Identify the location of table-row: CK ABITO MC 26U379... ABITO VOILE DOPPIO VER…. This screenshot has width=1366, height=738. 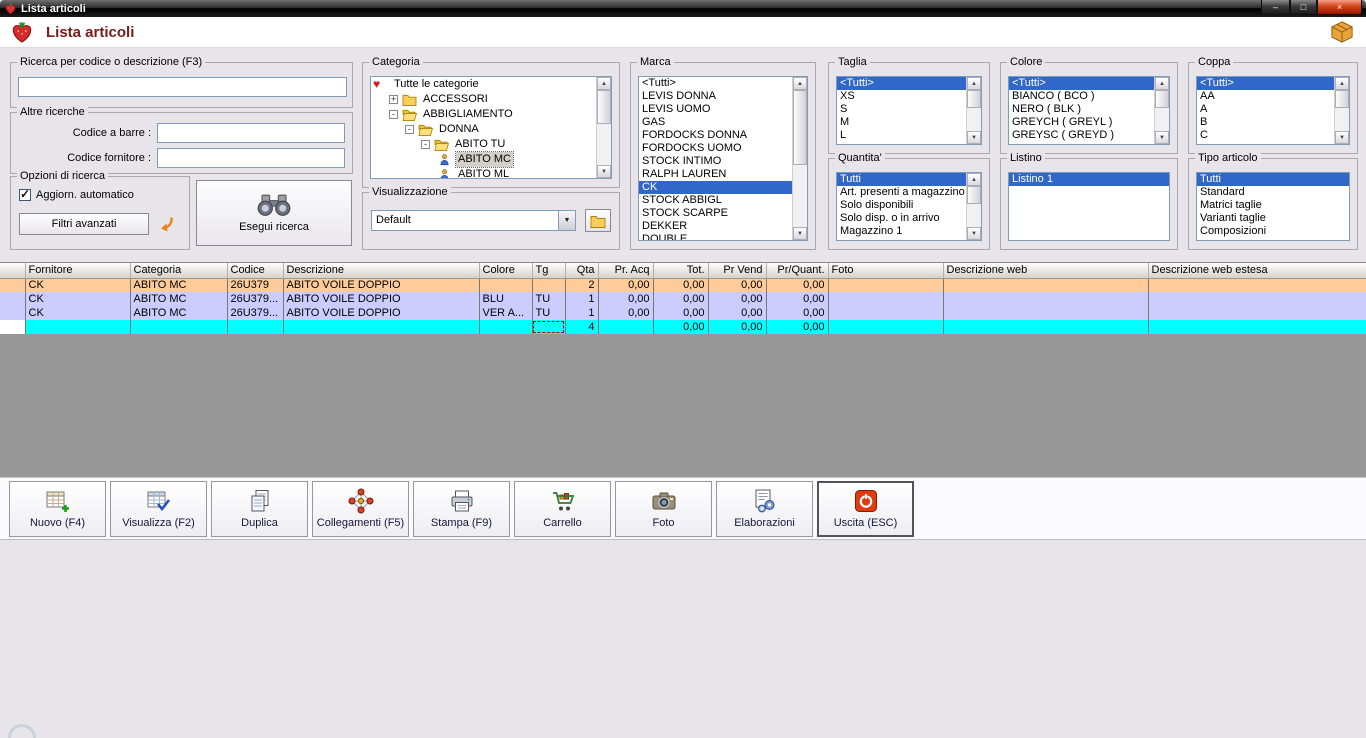
(683, 313).